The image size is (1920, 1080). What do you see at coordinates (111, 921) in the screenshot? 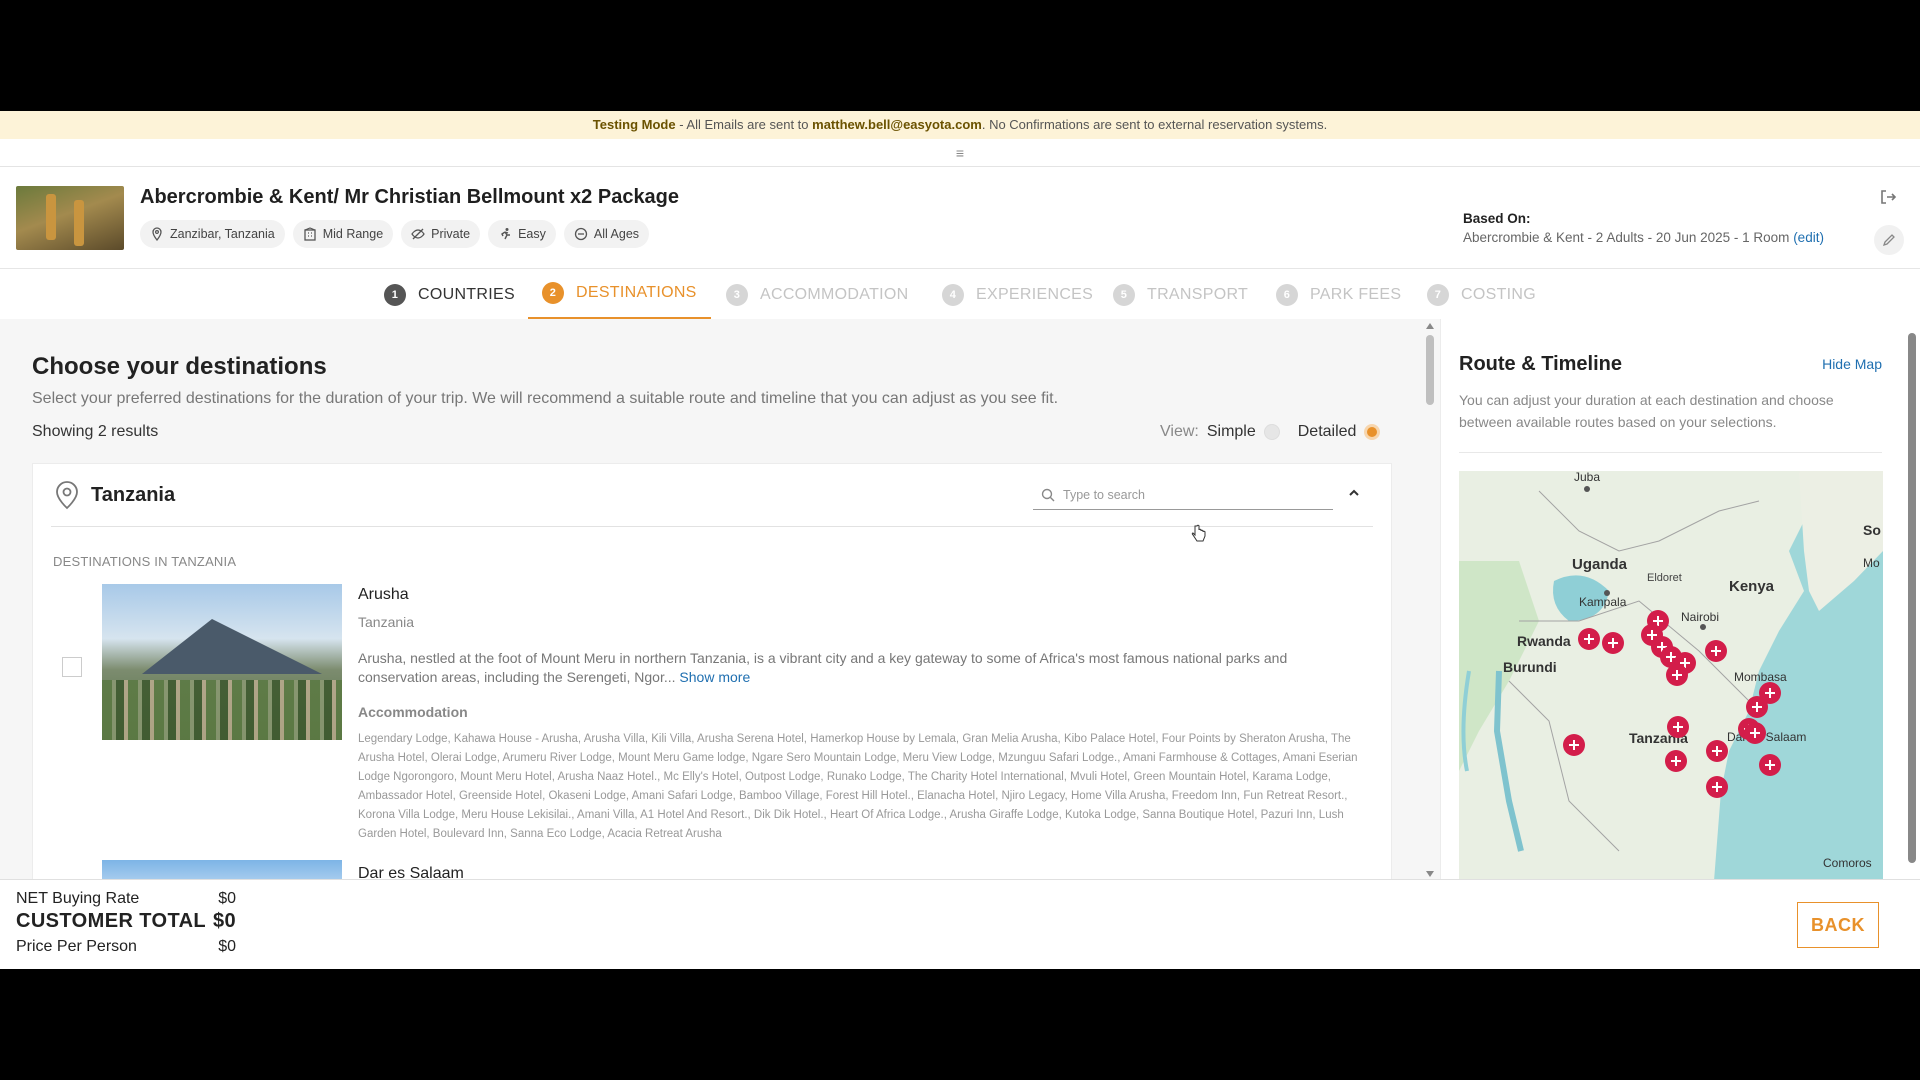
I see `total-label: CUSTOMER TOTAL` at bounding box center [111, 921].